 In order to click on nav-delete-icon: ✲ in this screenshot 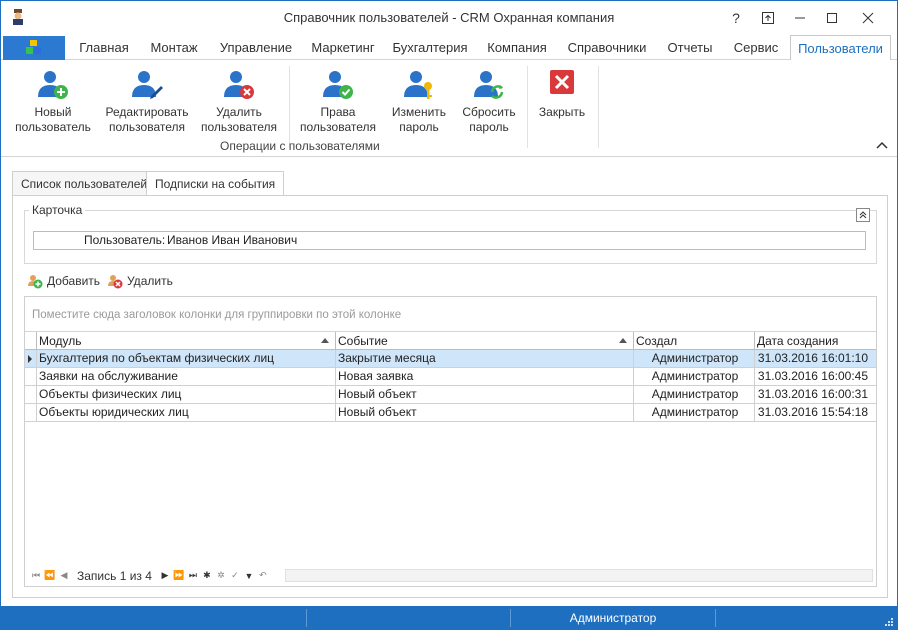, I will do `click(221, 576)`.